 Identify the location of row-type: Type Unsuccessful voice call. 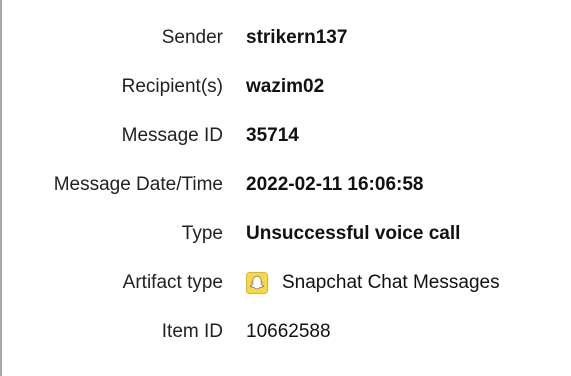
(286, 234).